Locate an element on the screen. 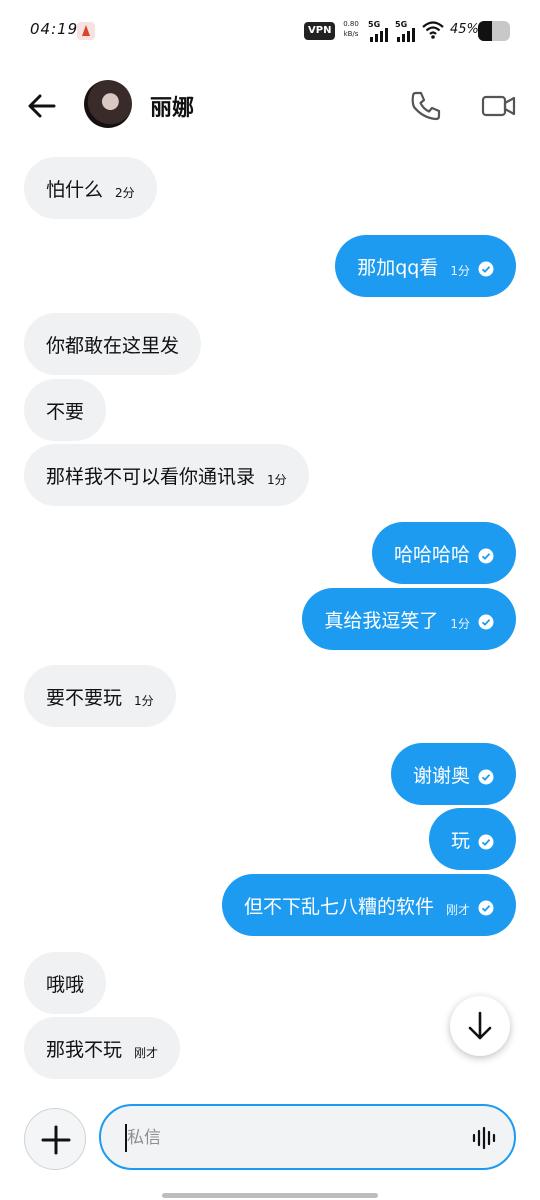 The image size is (540, 1200). battery-icon is located at coordinates (494, 31).